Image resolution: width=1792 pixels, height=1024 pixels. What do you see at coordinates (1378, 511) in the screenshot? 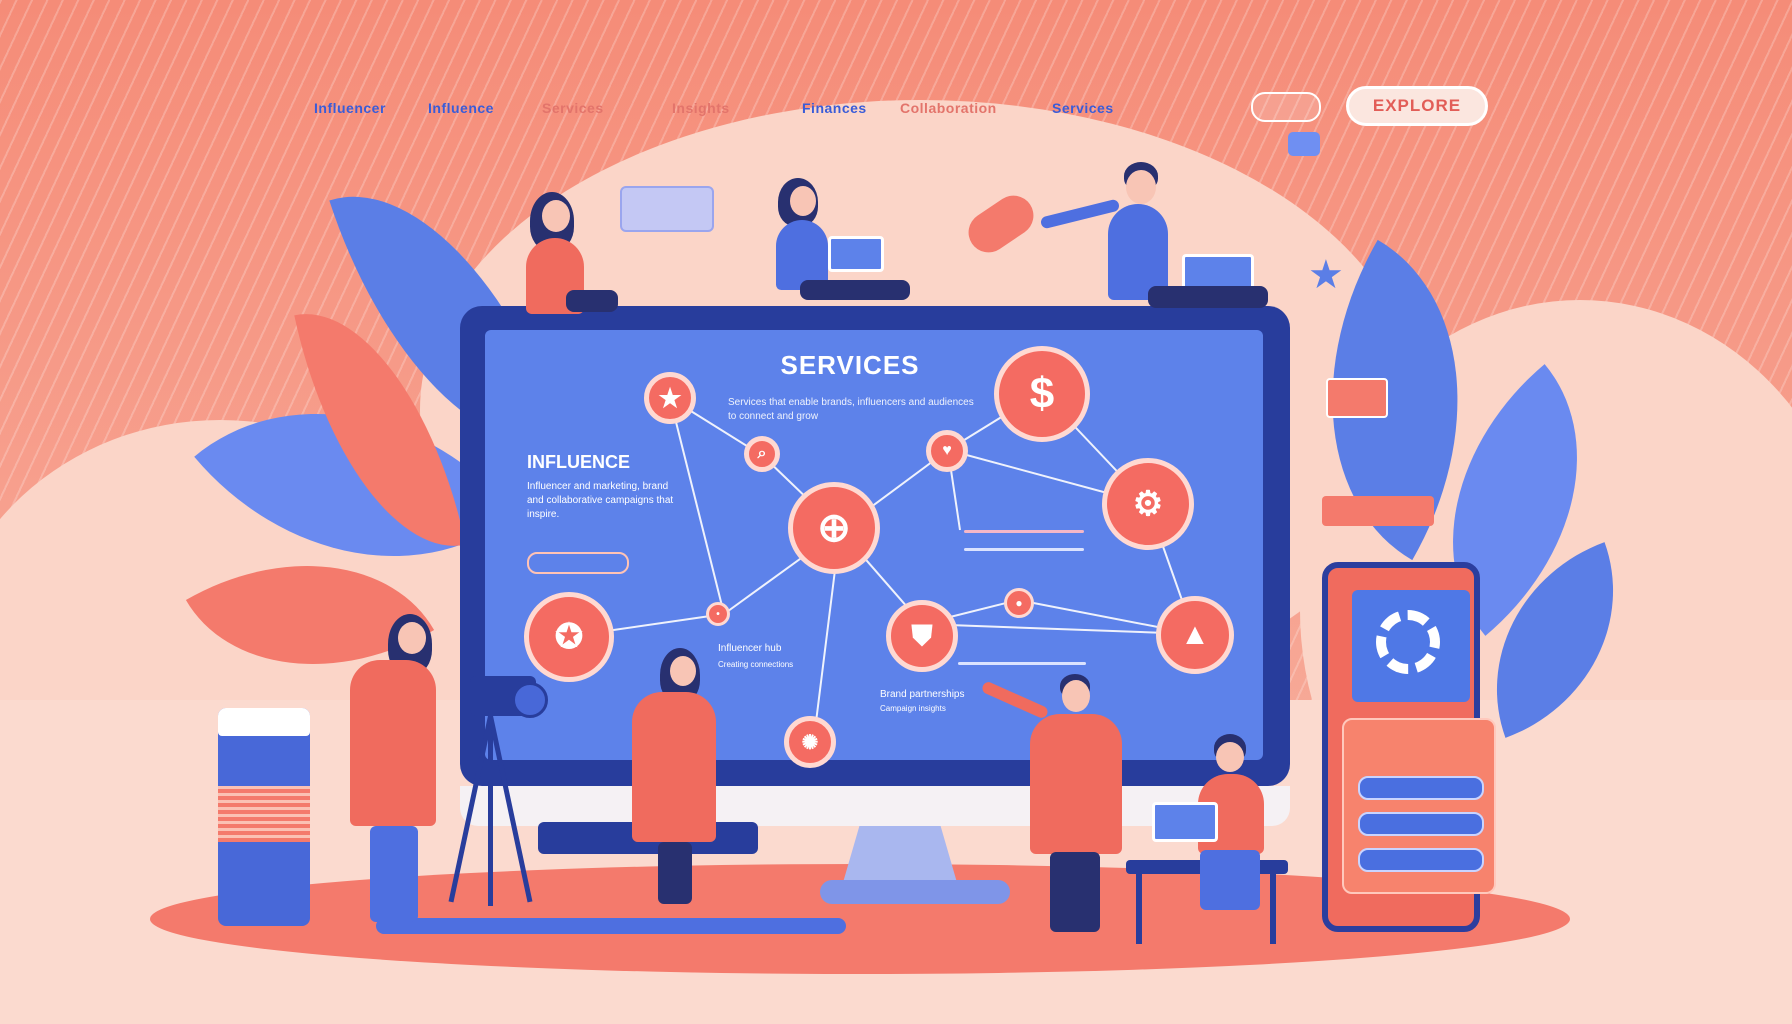
I see `message-tag` at bounding box center [1378, 511].